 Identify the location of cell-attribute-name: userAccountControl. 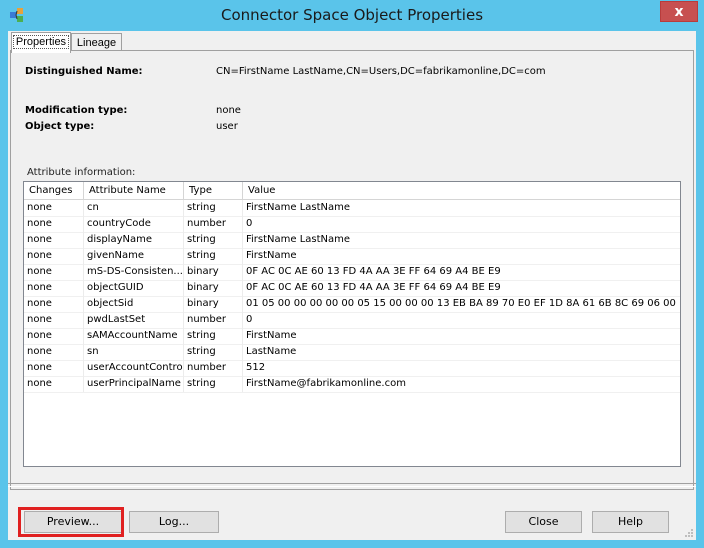
(134, 368).